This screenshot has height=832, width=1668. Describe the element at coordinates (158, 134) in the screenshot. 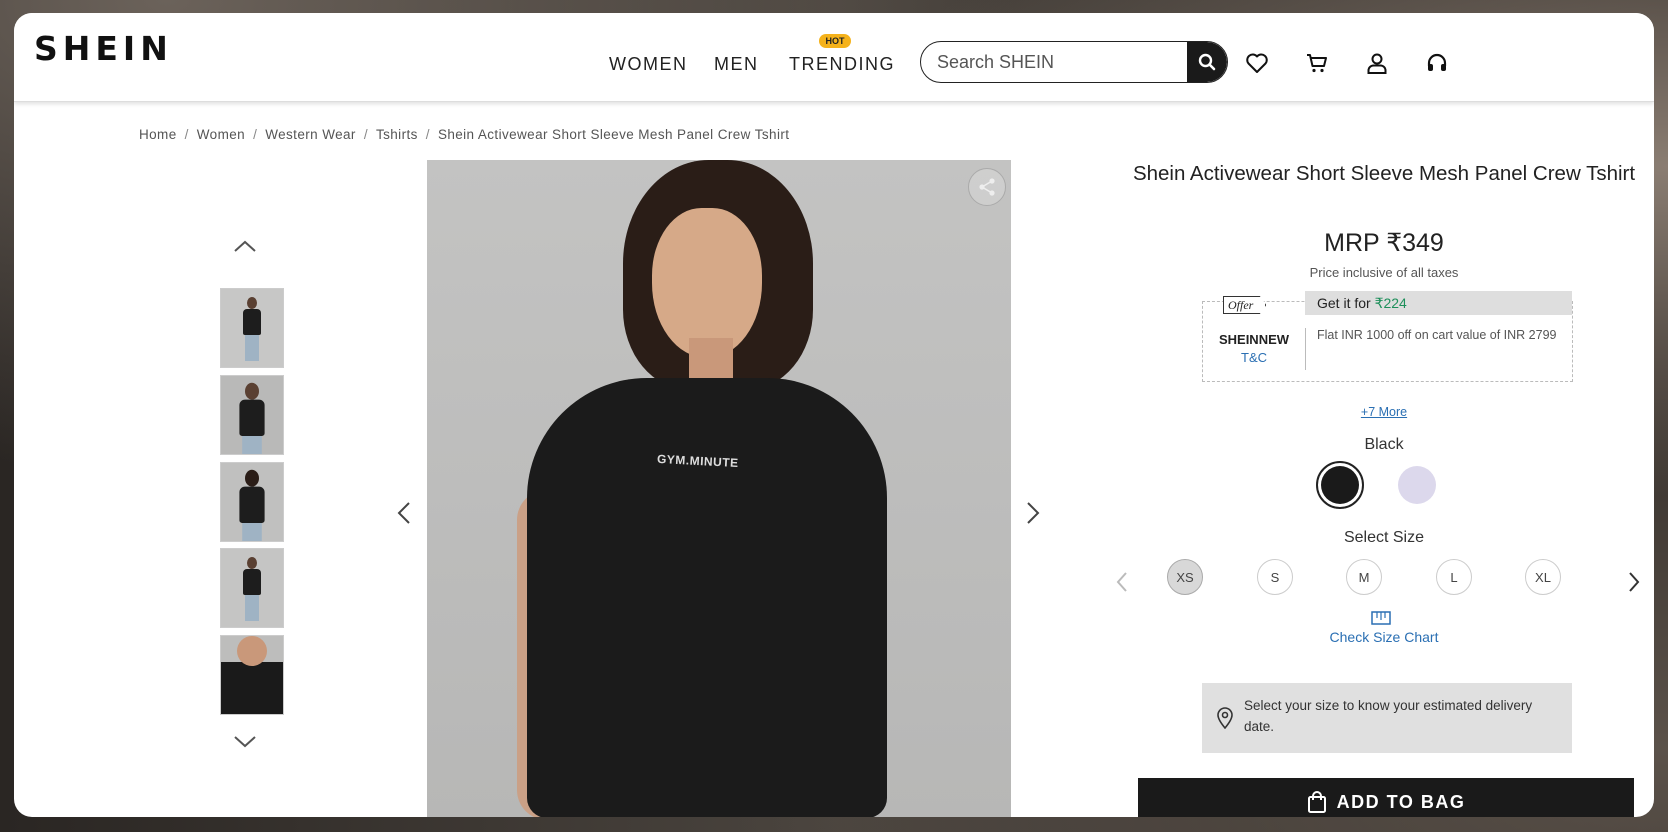

I see `breadcrumb-home: Home` at that location.